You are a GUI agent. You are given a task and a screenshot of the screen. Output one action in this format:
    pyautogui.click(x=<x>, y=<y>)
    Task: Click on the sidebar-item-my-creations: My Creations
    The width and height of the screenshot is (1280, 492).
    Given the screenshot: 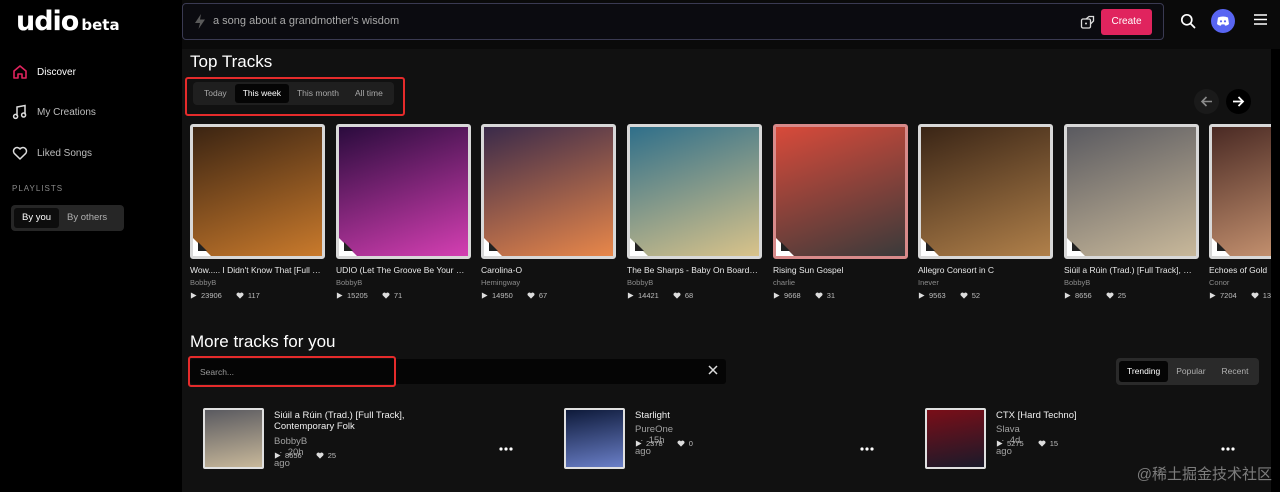 What is the action you would take?
    pyautogui.click(x=54, y=112)
    